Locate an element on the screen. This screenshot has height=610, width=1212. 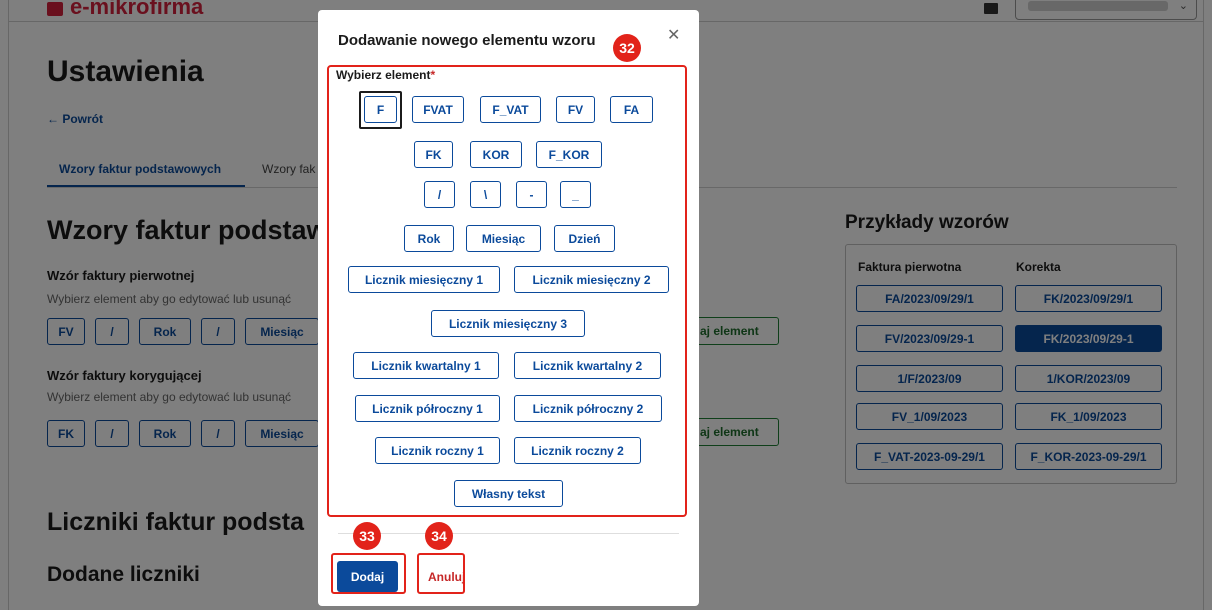
modal-footer-divider is located at coordinates (508, 533).